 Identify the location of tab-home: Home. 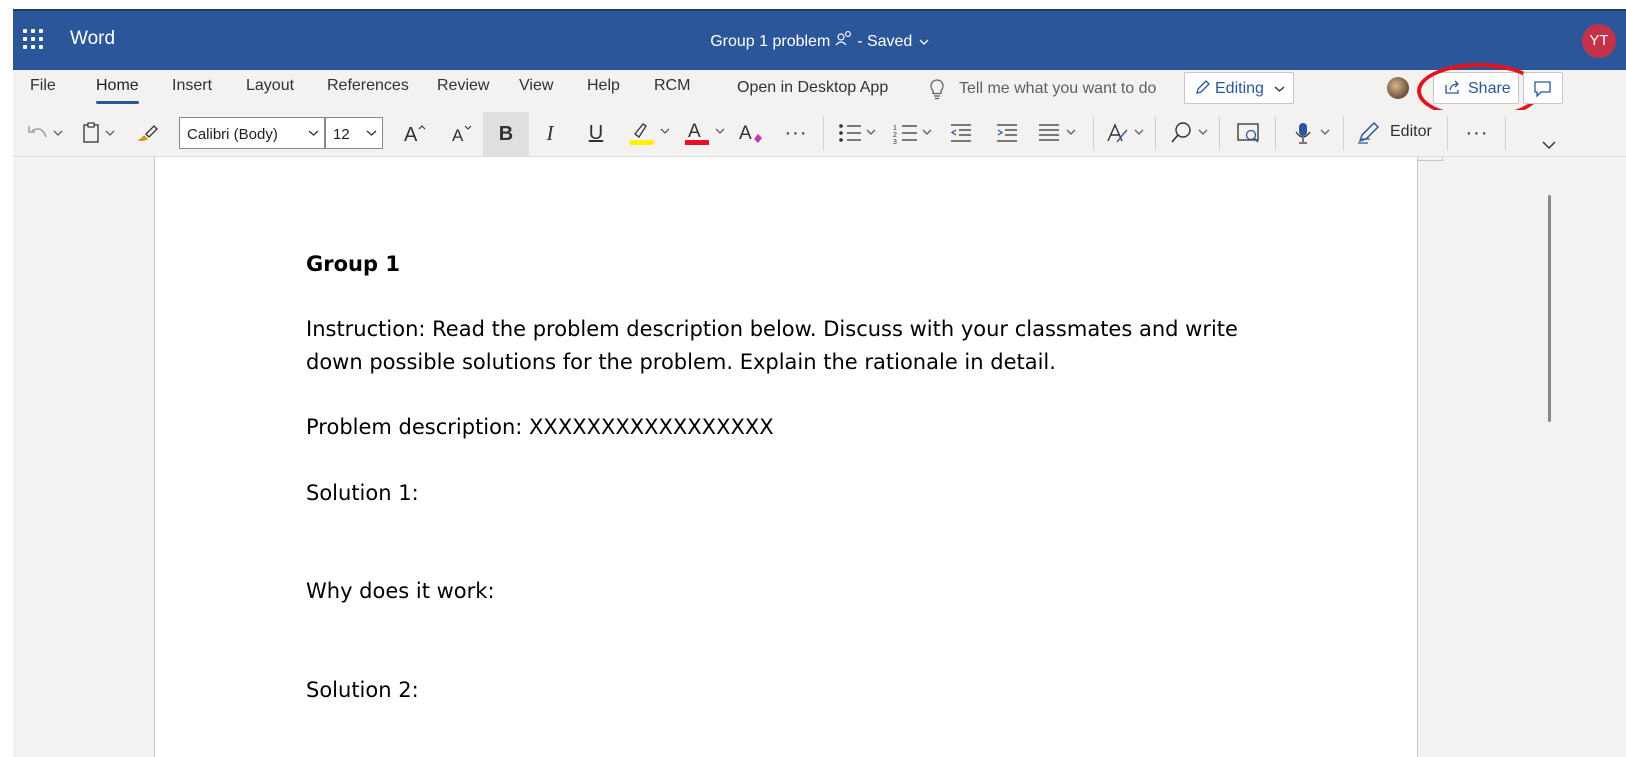
(117, 86).